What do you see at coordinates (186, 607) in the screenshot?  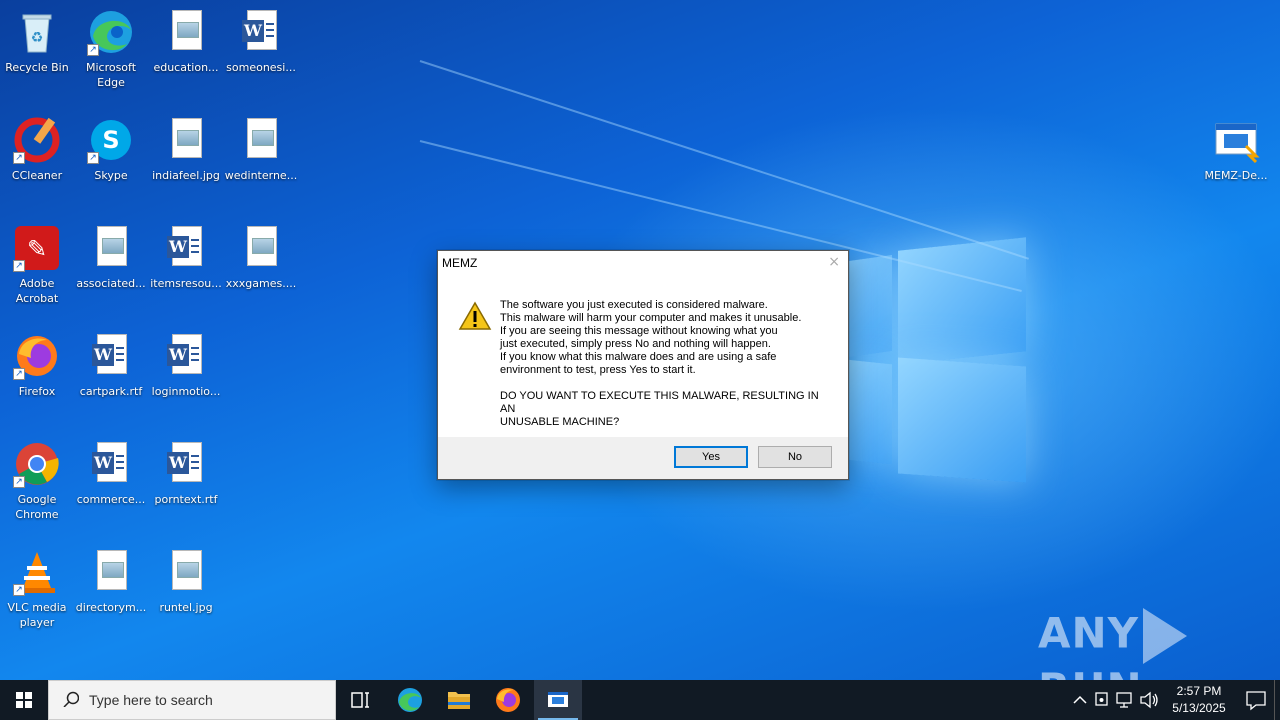 I see `desktop-icon-label: runtel.jpg` at bounding box center [186, 607].